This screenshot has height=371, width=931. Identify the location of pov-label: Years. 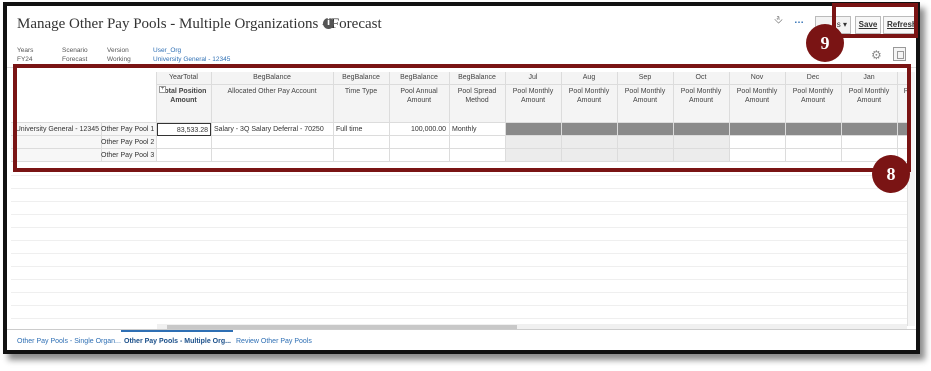
(25, 50).